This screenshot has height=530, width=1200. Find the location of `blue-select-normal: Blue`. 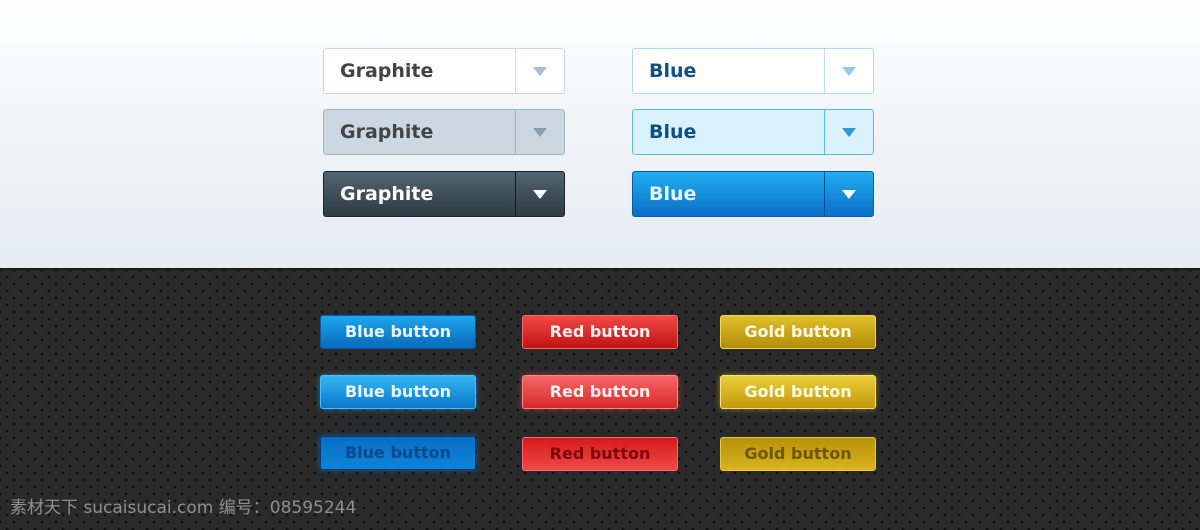

blue-select-normal: Blue is located at coordinates (753, 71).